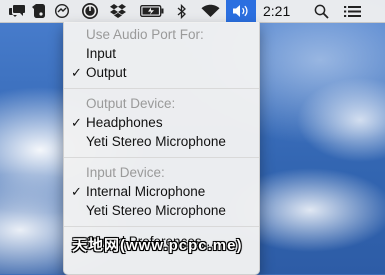 This screenshot has height=275, width=385. What do you see at coordinates (157, 245) in the screenshot?
I see `watermark-text: 天地网(www.pcpc.me)` at bounding box center [157, 245].